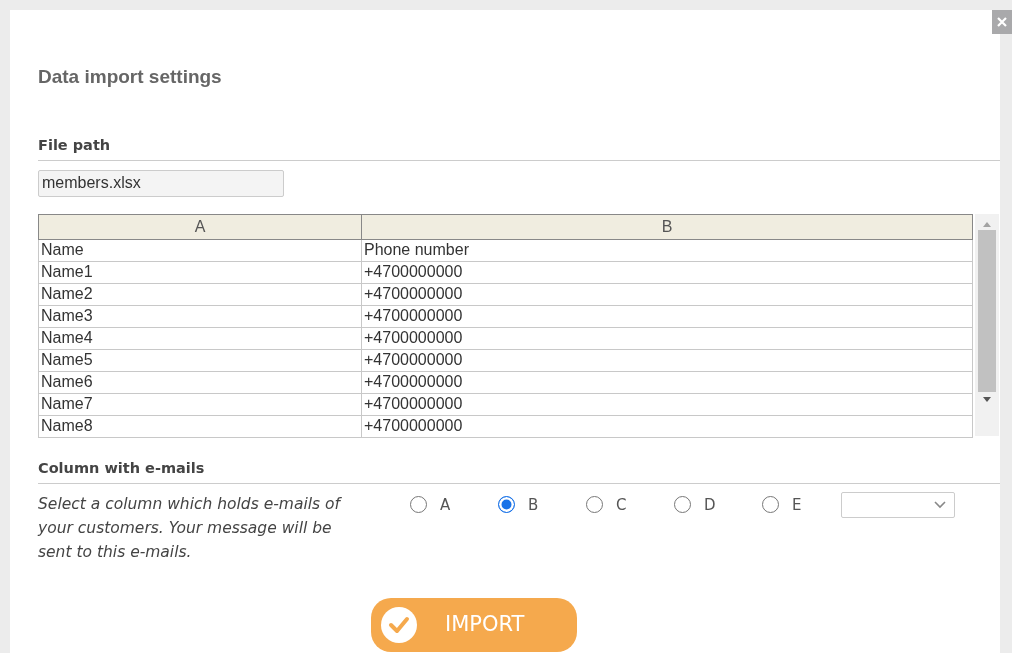  What do you see at coordinates (200, 316) in the screenshot?
I see `table-cell: Name3` at bounding box center [200, 316].